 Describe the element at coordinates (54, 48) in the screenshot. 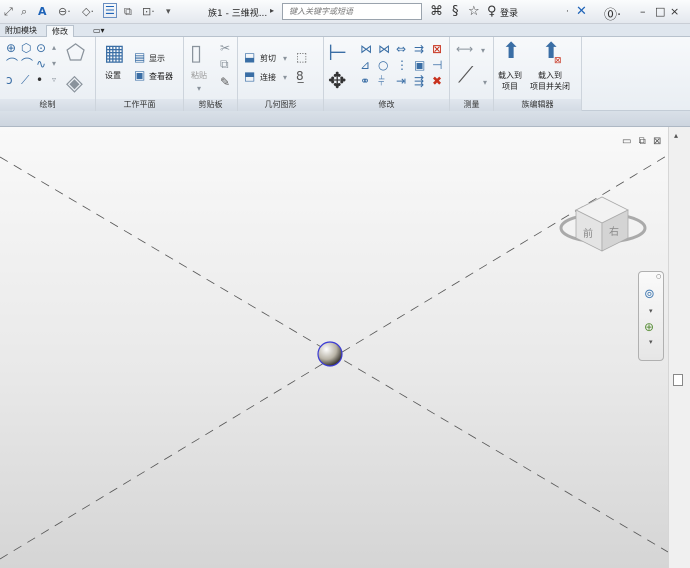

I see `scroll-up-icon: ▴` at that location.